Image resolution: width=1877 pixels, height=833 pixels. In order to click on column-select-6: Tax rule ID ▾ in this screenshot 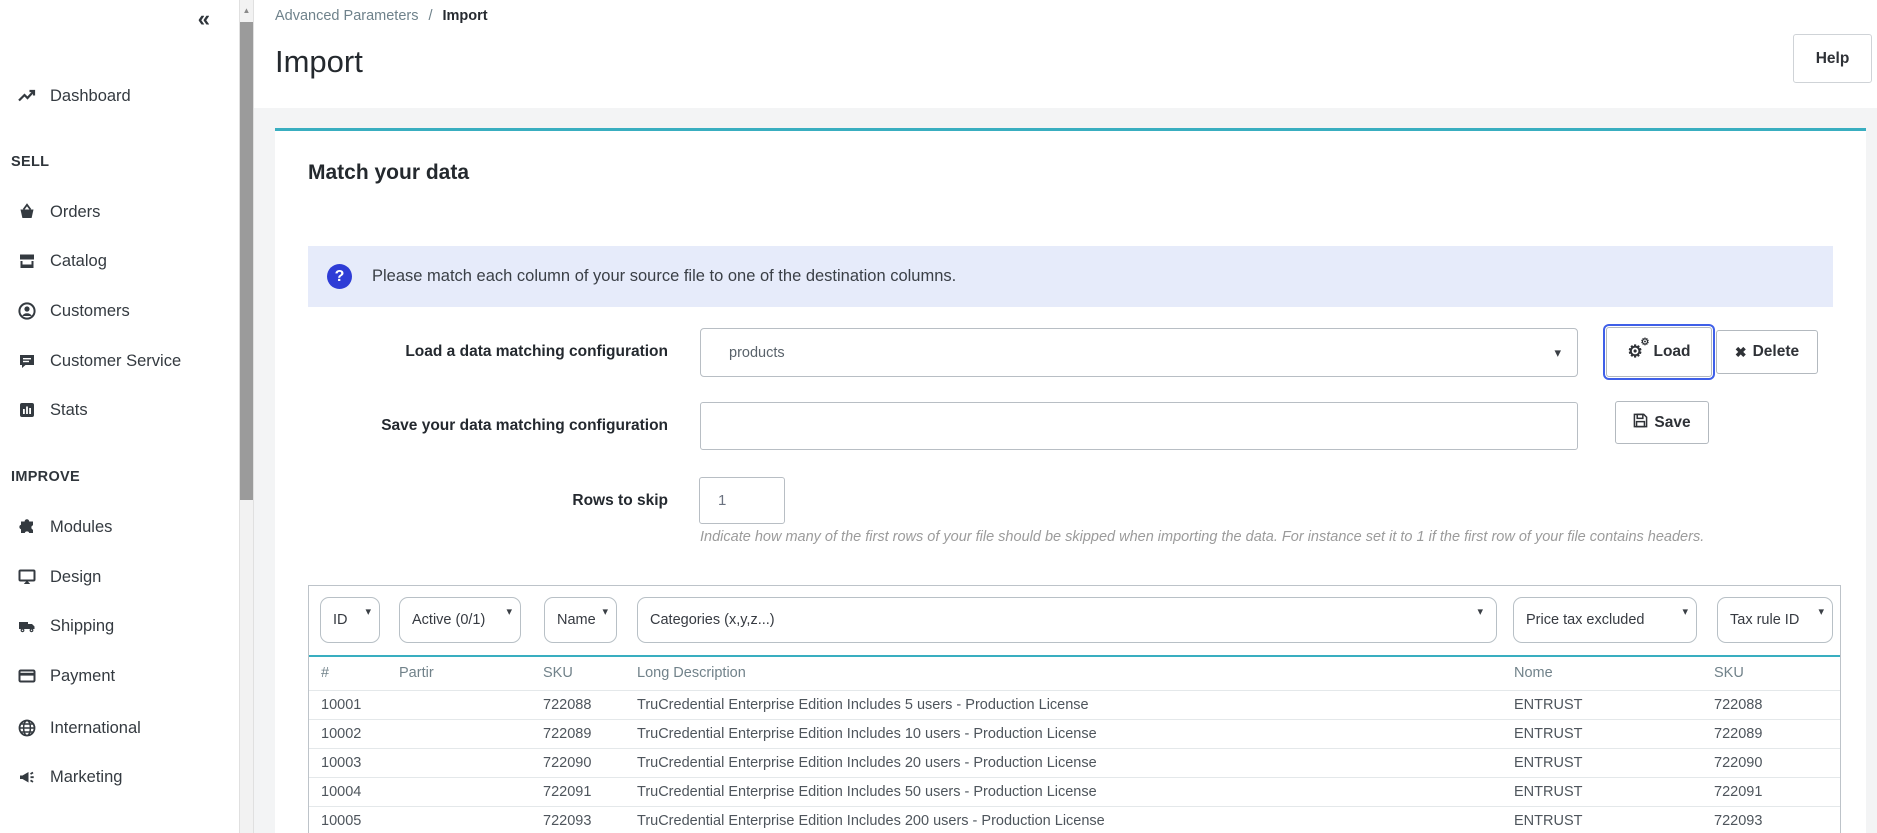, I will do `click(1775, 620)`.